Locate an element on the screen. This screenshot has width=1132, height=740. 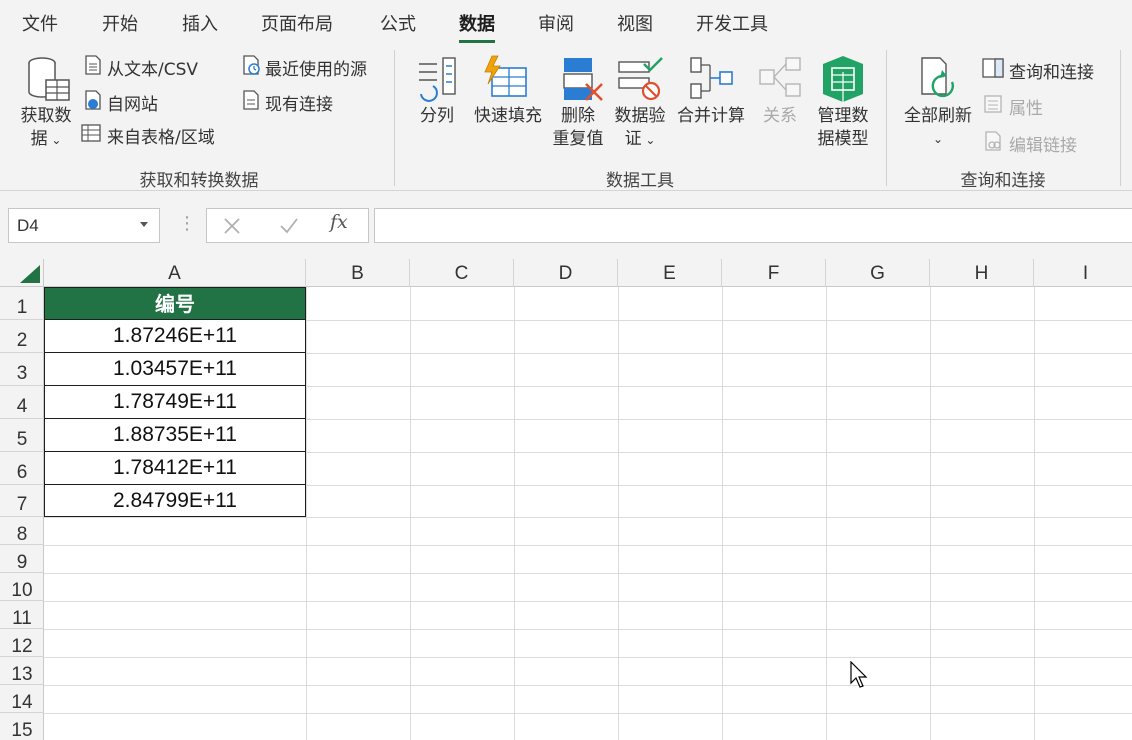
consolidate-icon is located at coordinates (711, 78).